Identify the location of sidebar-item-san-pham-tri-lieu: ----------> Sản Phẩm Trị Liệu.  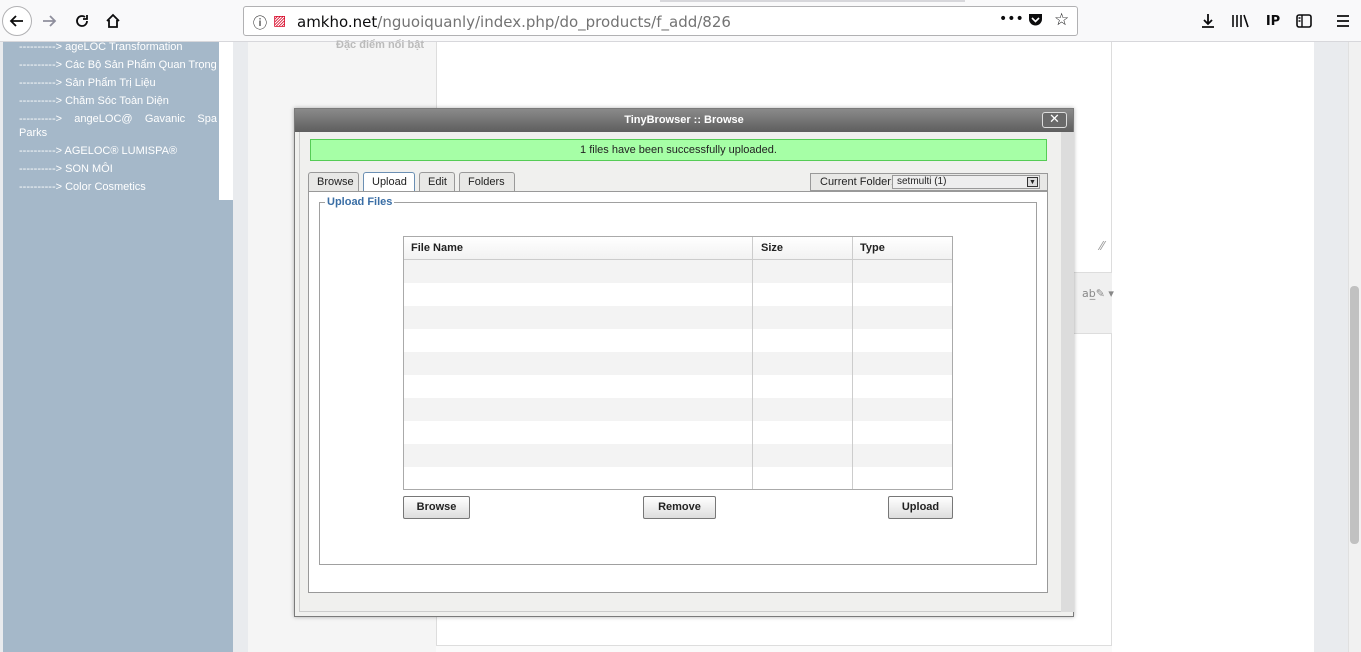
(118, 83).